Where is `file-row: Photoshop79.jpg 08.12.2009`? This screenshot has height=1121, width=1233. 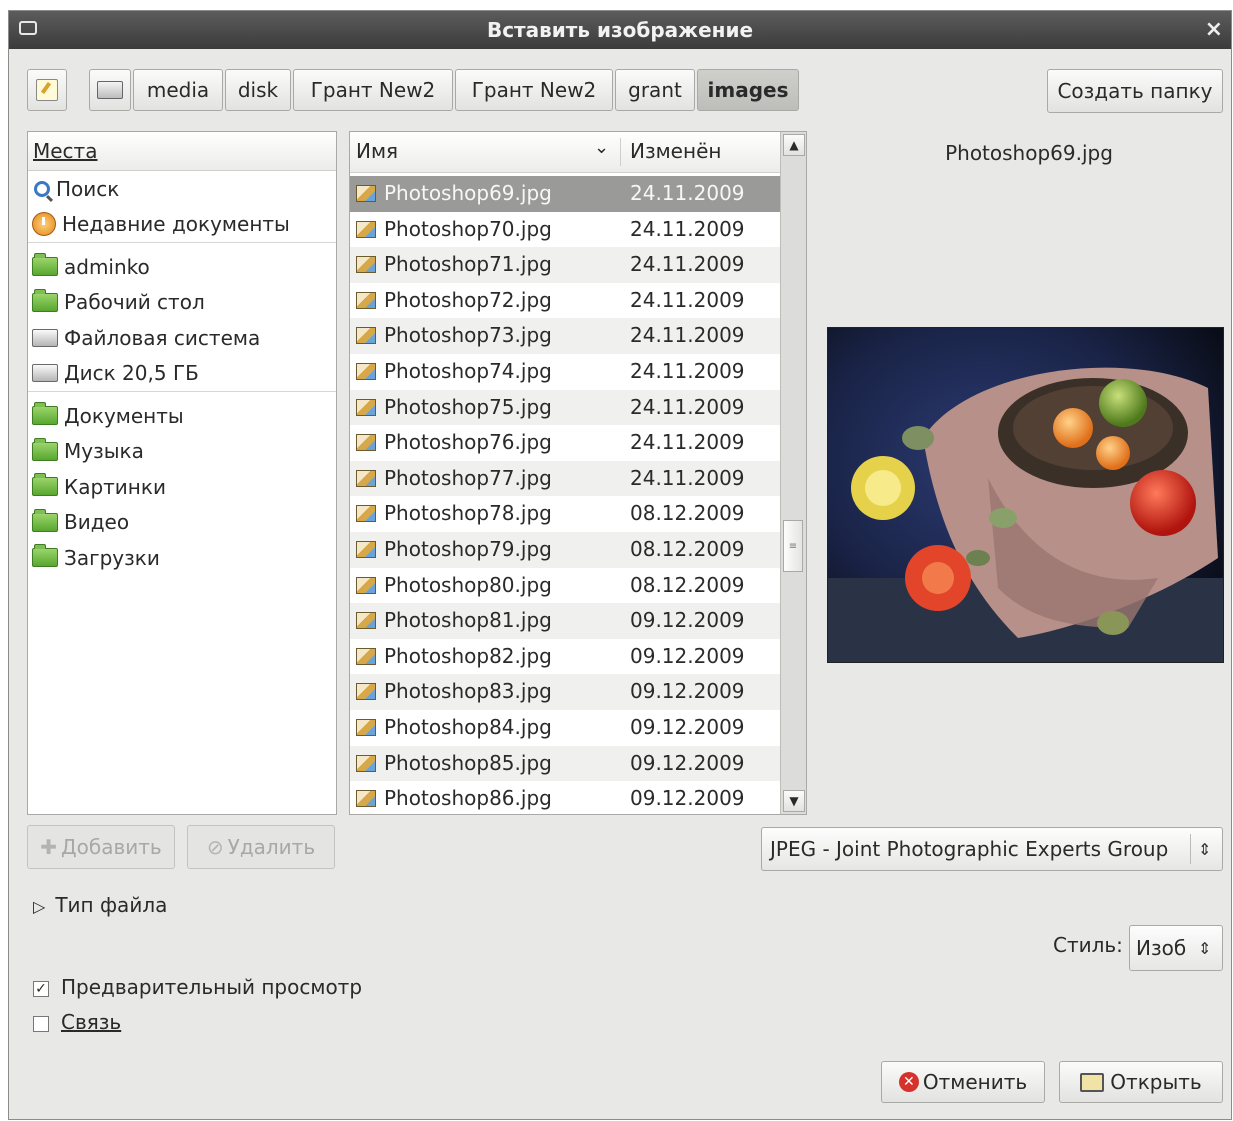 file-row: Photoshop79.jpg 08.12.2009 is located at coordinates (565, 549).